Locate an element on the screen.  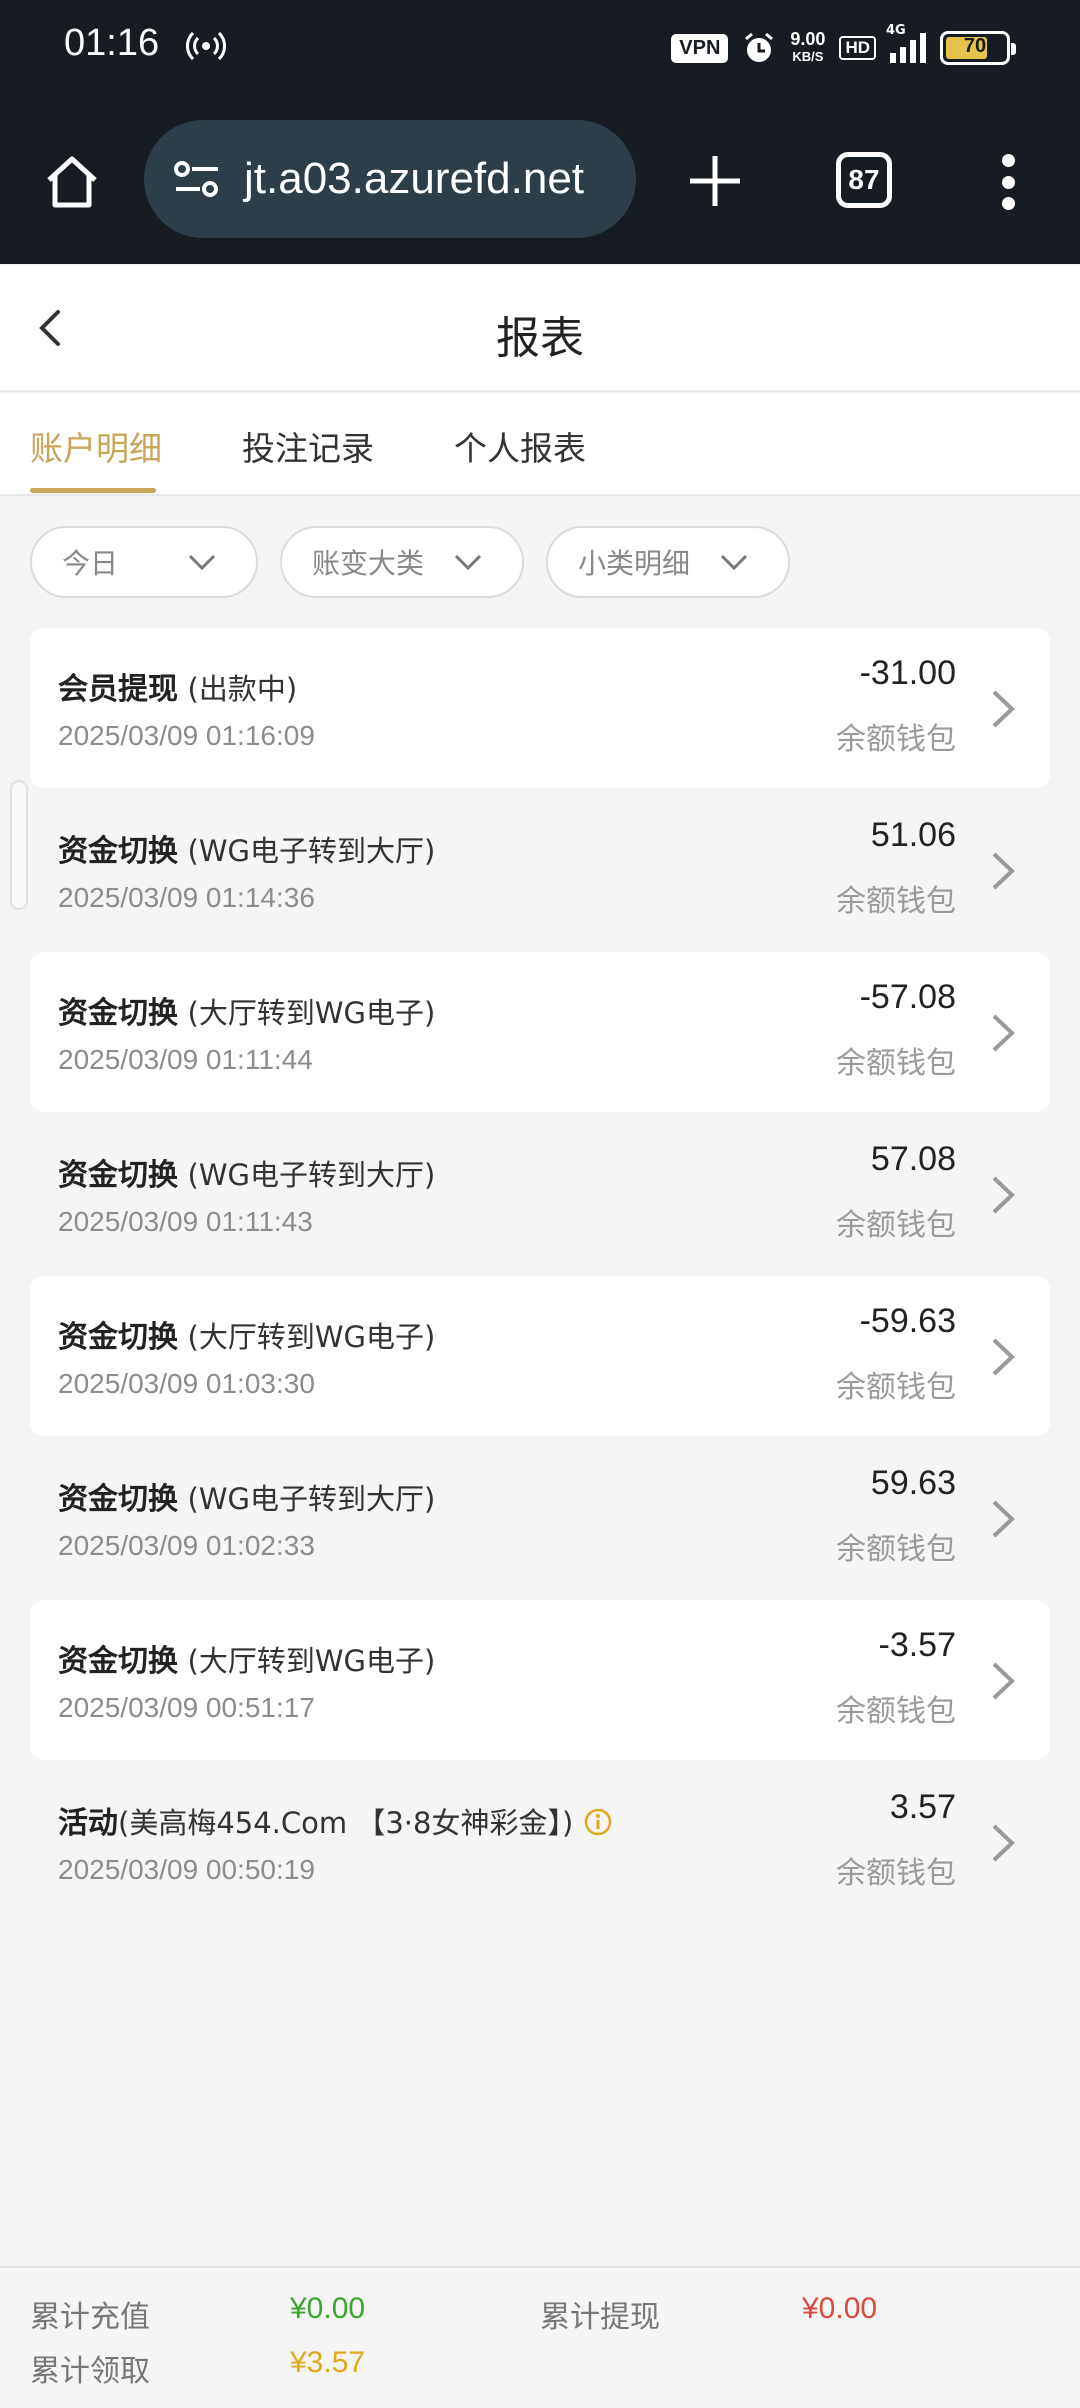
report-tabs: 账户明细 投注记录 个人报表 is located at coordinates (540, 445).